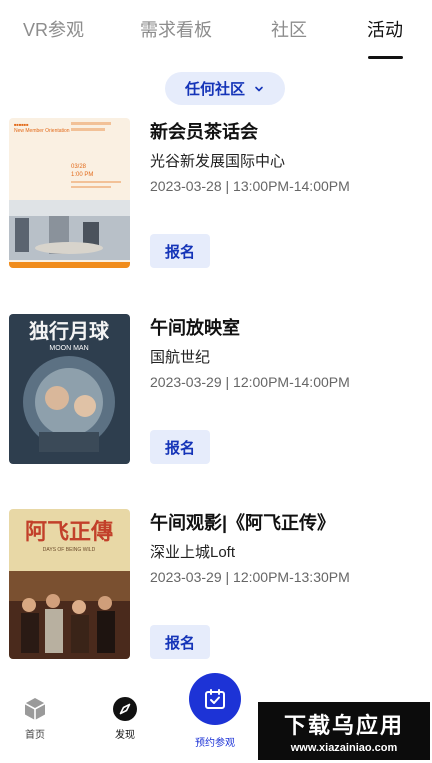 The image size is (432, 763). Describe the element at coordinates (215, 743) in the screenshot. I see `nav-book-visit-label: 预约参观` at that location.